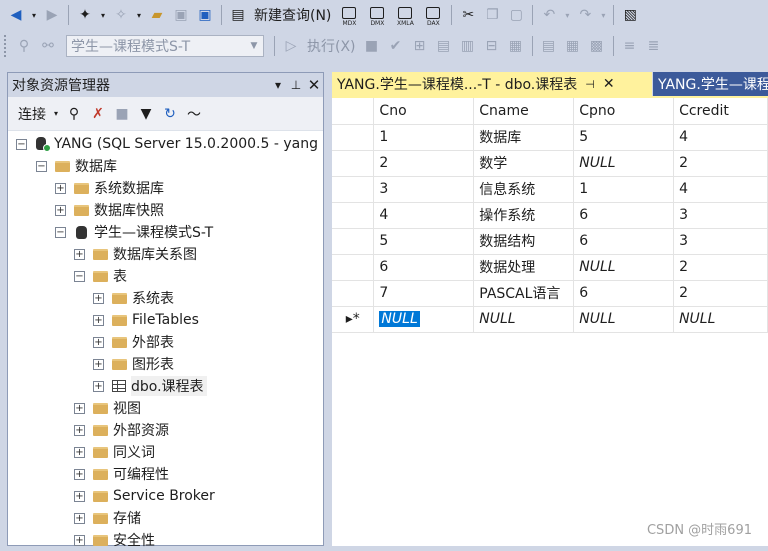  Describe the element at coordinates (331, 46) in the screenshot. I see `execute-button: 执行(X)` at that location.